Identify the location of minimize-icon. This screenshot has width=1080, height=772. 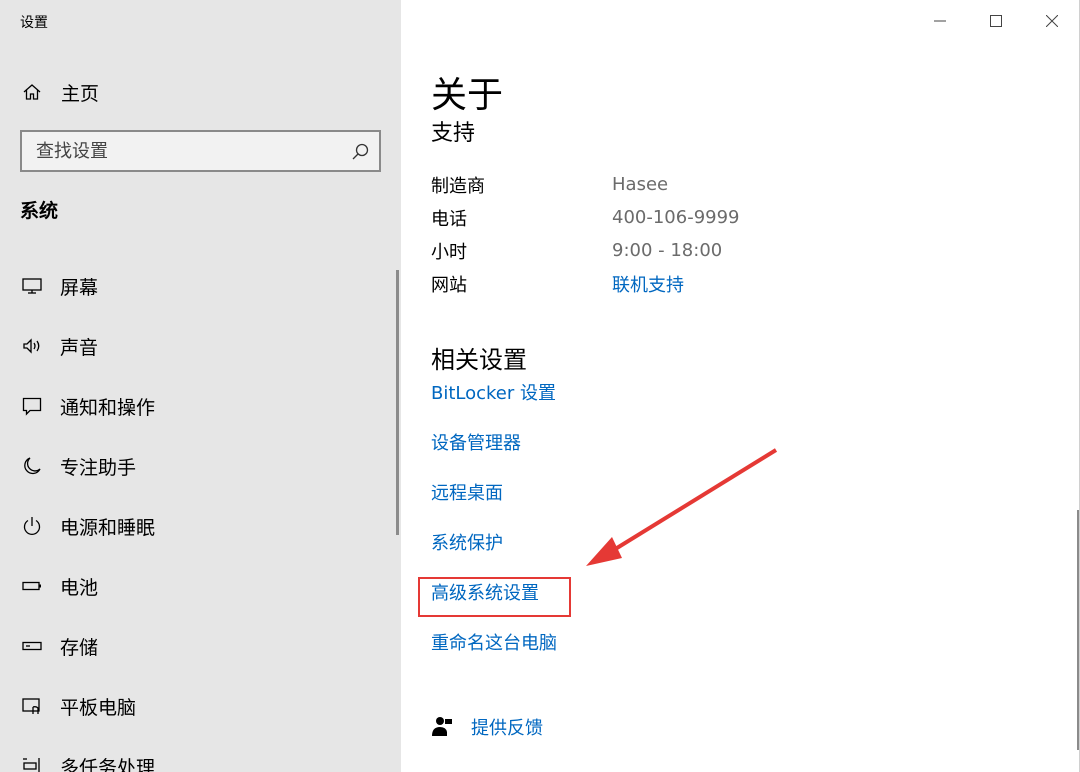
(940, 21).